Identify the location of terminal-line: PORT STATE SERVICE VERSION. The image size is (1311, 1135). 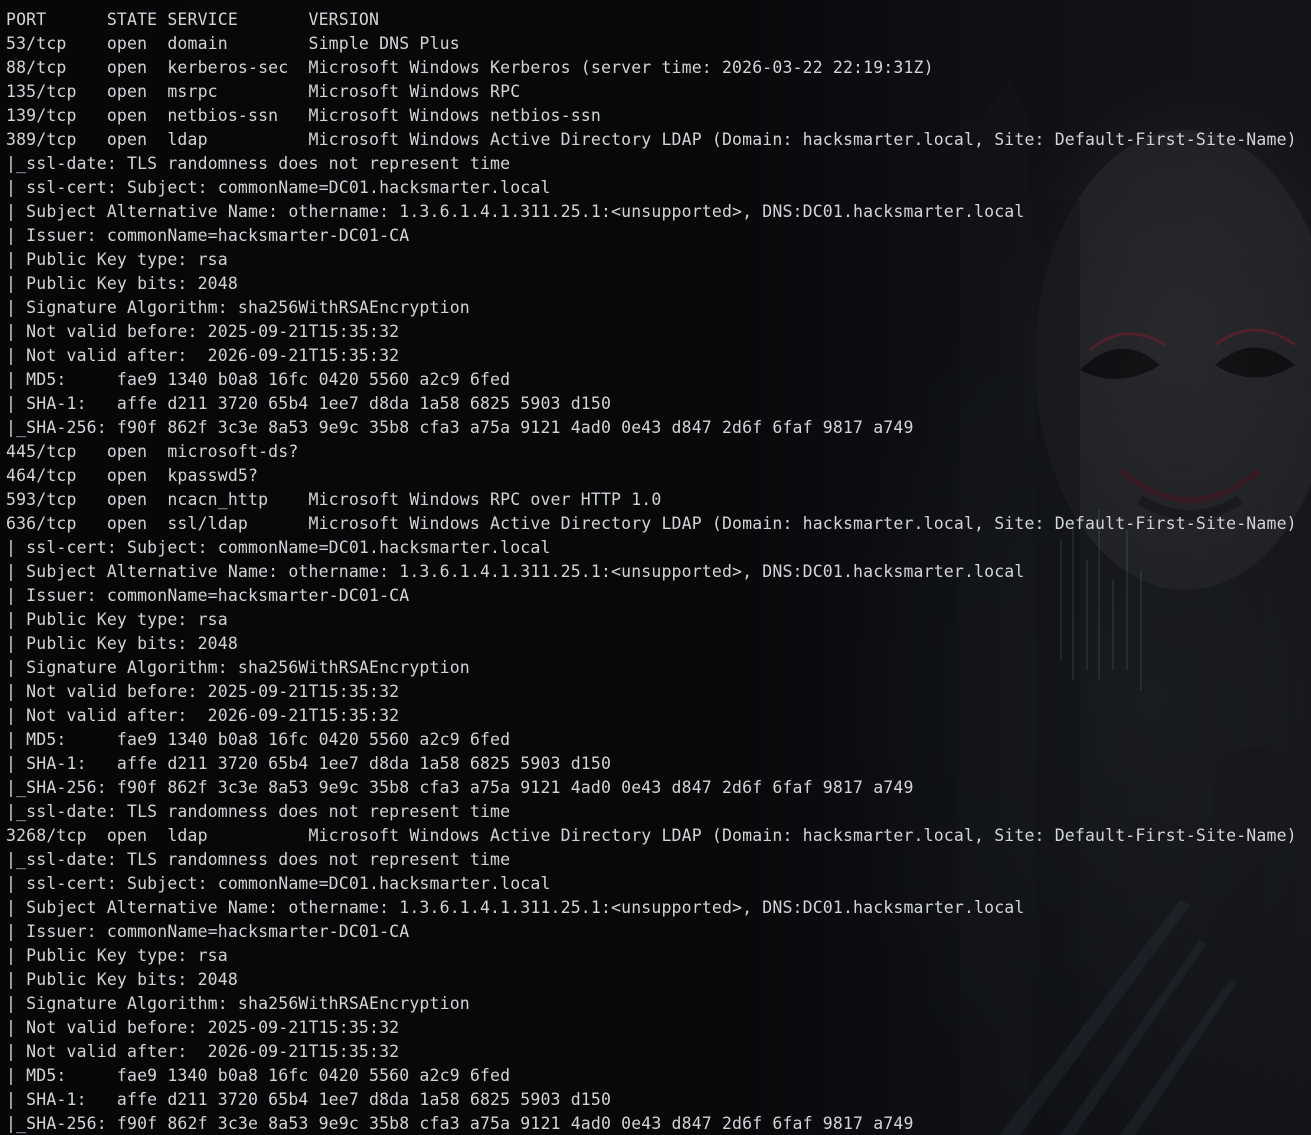
(193, 19).